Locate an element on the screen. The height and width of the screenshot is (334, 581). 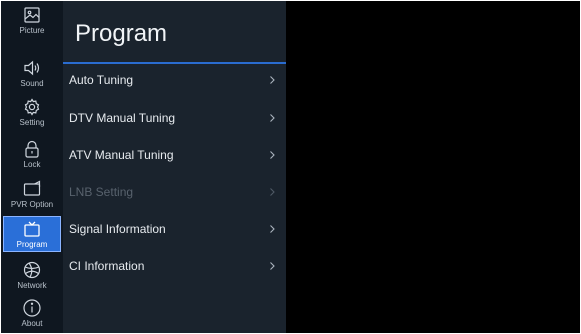
sidebar-item-label: About is located at coordinates (32, 323).